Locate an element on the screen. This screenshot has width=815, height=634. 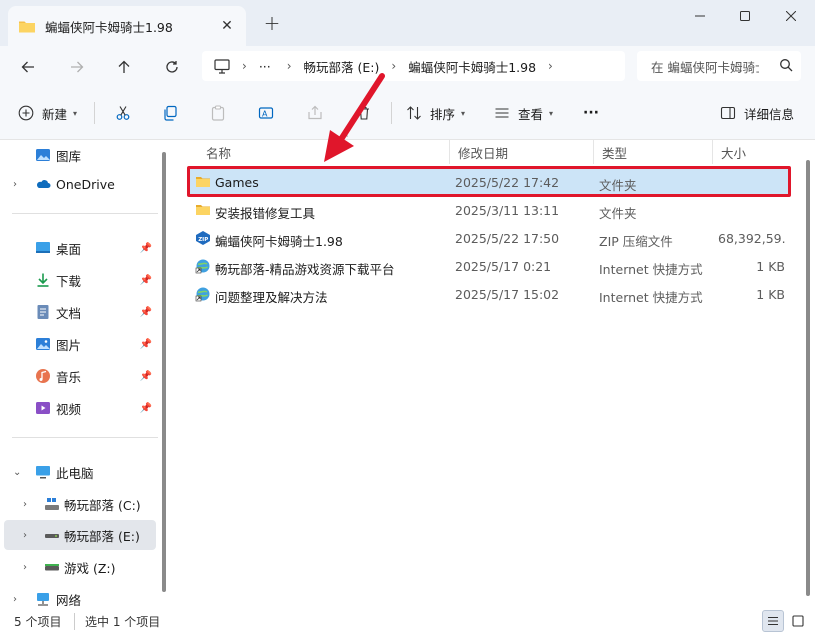
paste-button is located at coordinates (218, 113).